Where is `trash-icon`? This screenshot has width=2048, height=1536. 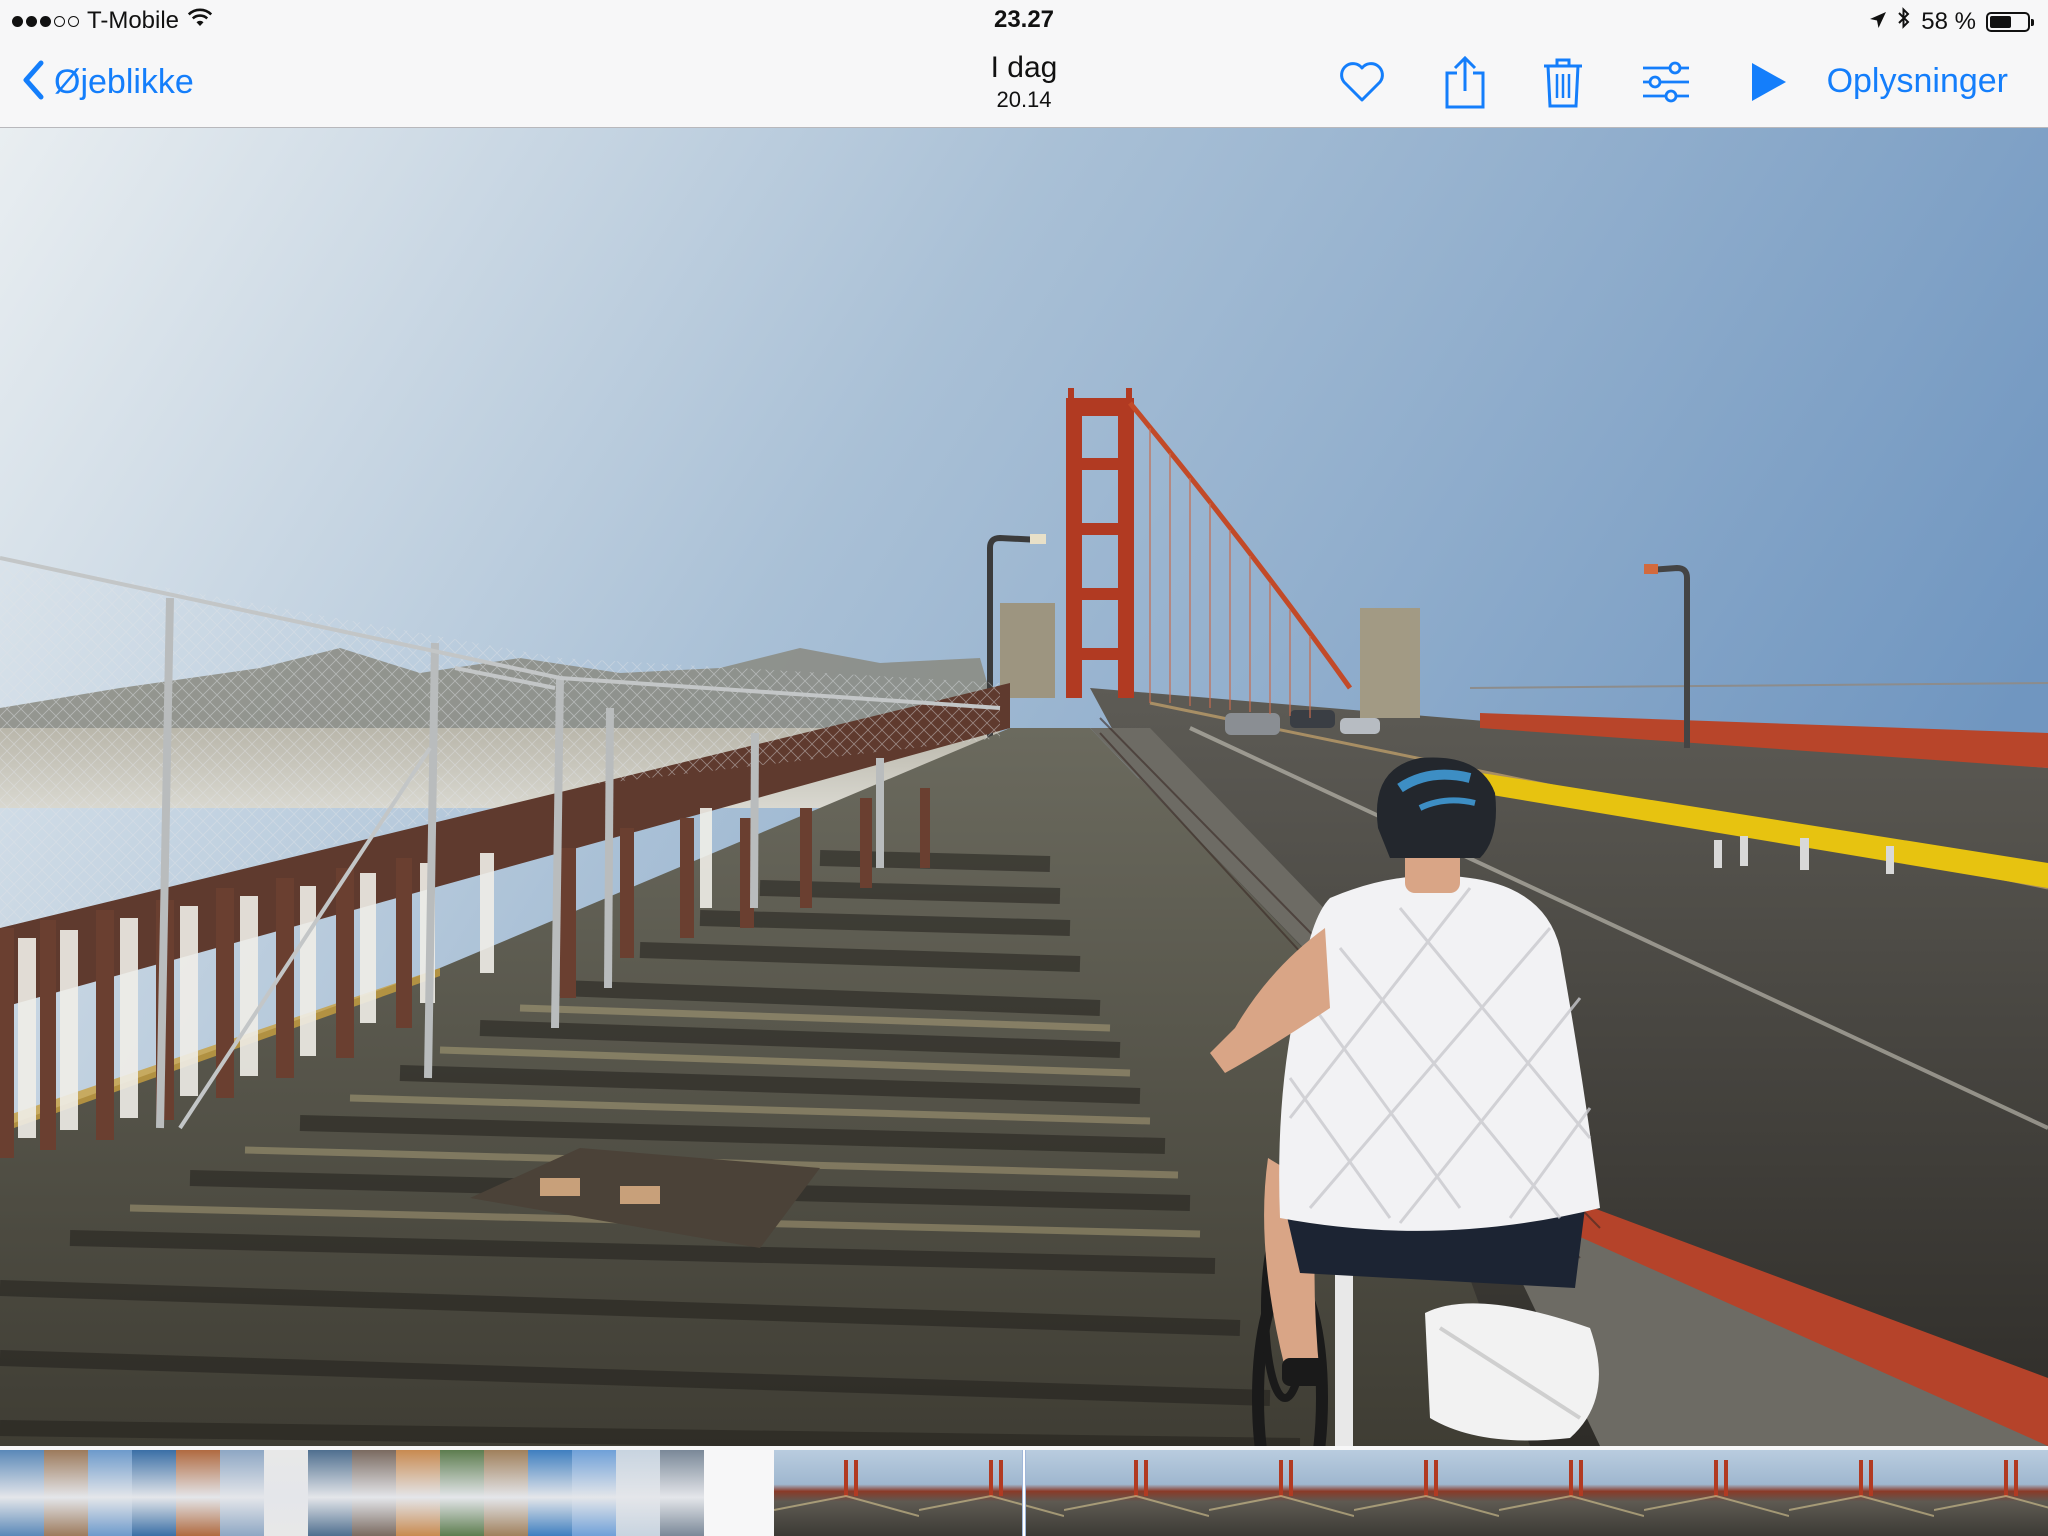 trash-icon is located at coordinates (1563, 84).